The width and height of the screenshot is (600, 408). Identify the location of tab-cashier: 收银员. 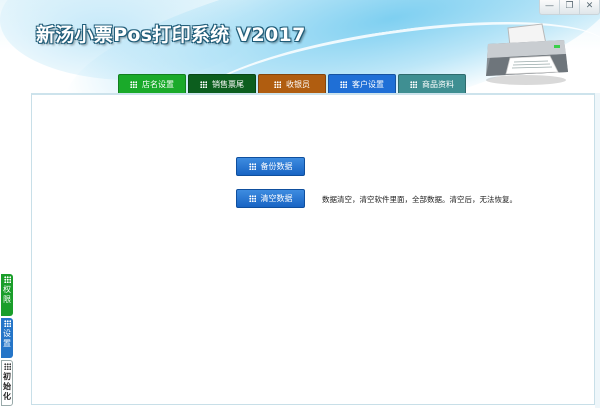
(292, 83).